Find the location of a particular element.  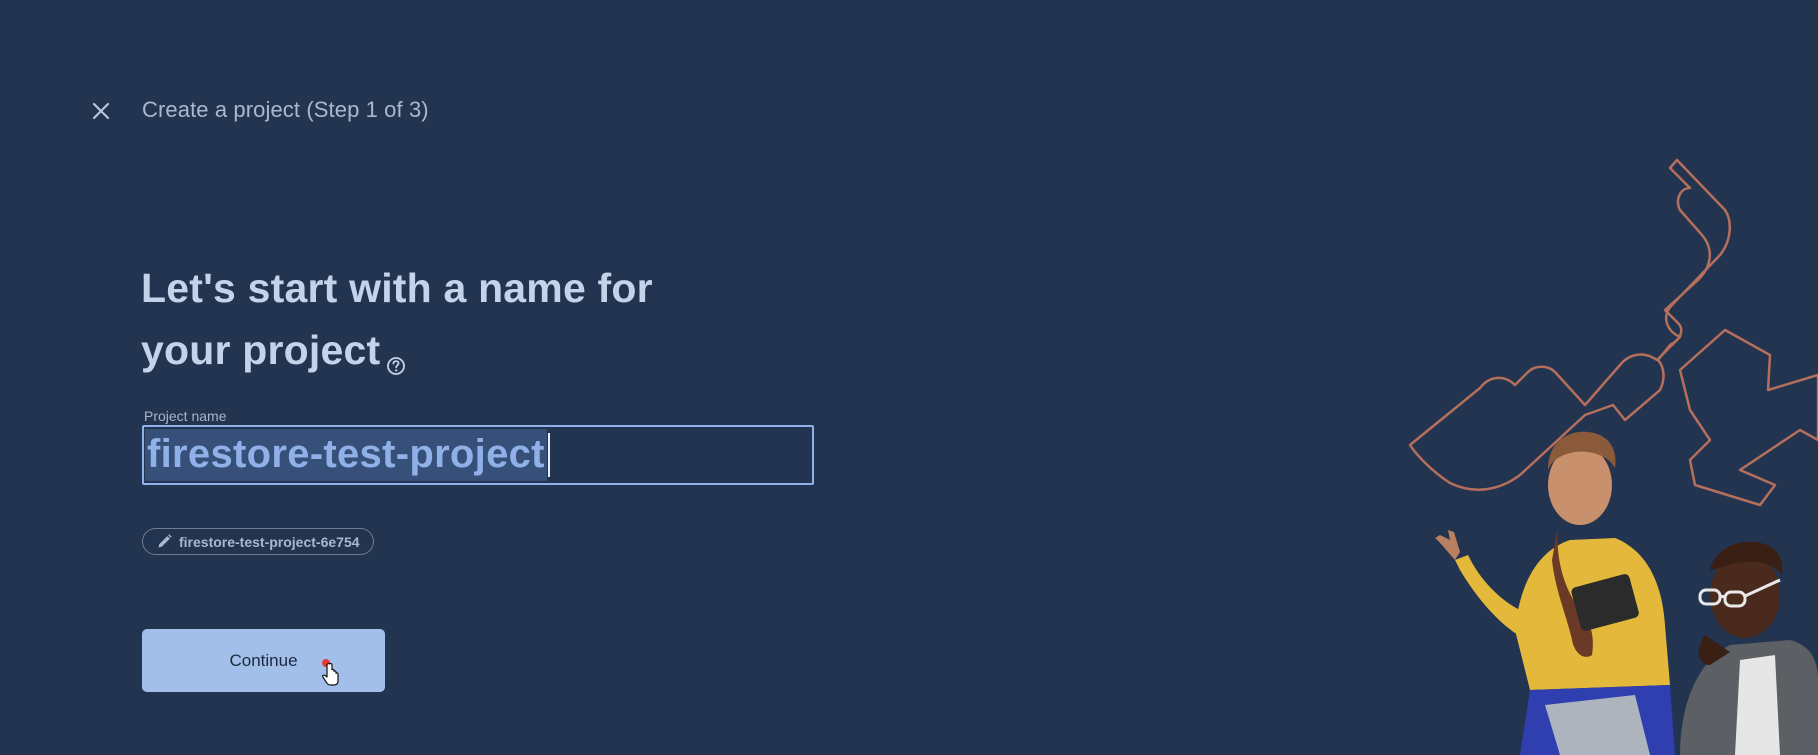

heading-line-2: your project is located at coordinates (261, 350).